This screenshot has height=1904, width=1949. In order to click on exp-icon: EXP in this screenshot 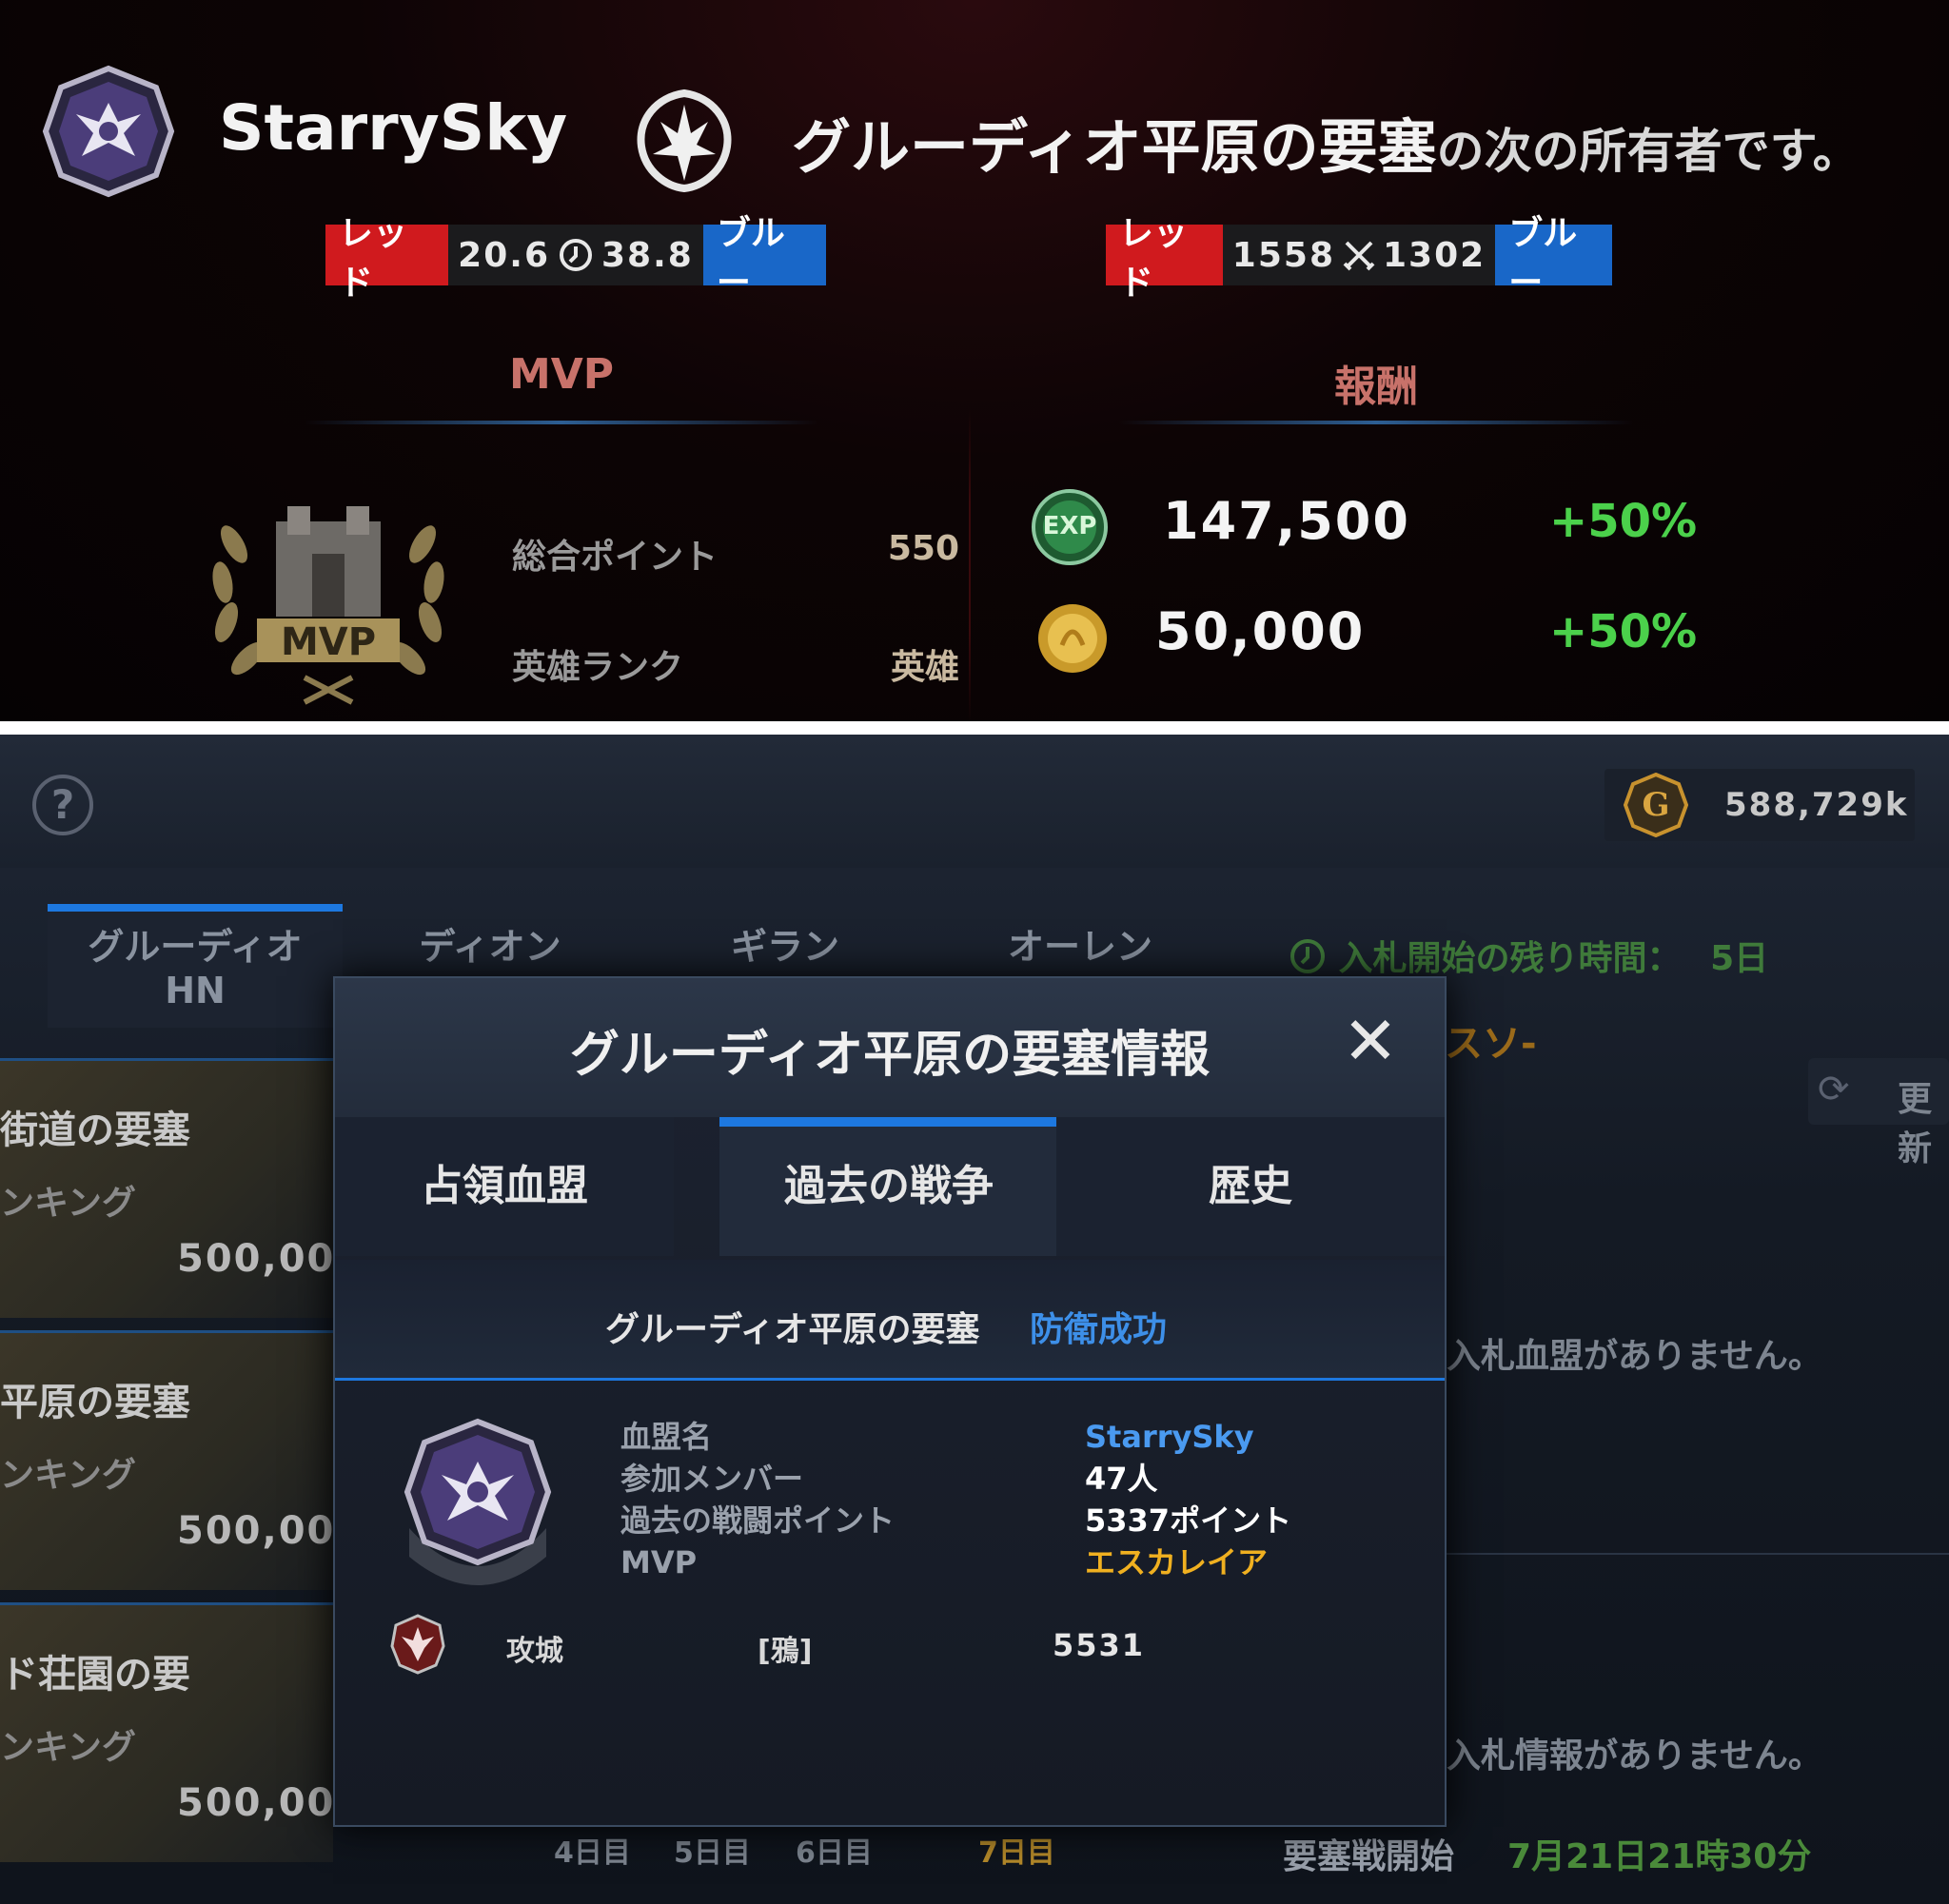, I will do `click(1070, 527)`.